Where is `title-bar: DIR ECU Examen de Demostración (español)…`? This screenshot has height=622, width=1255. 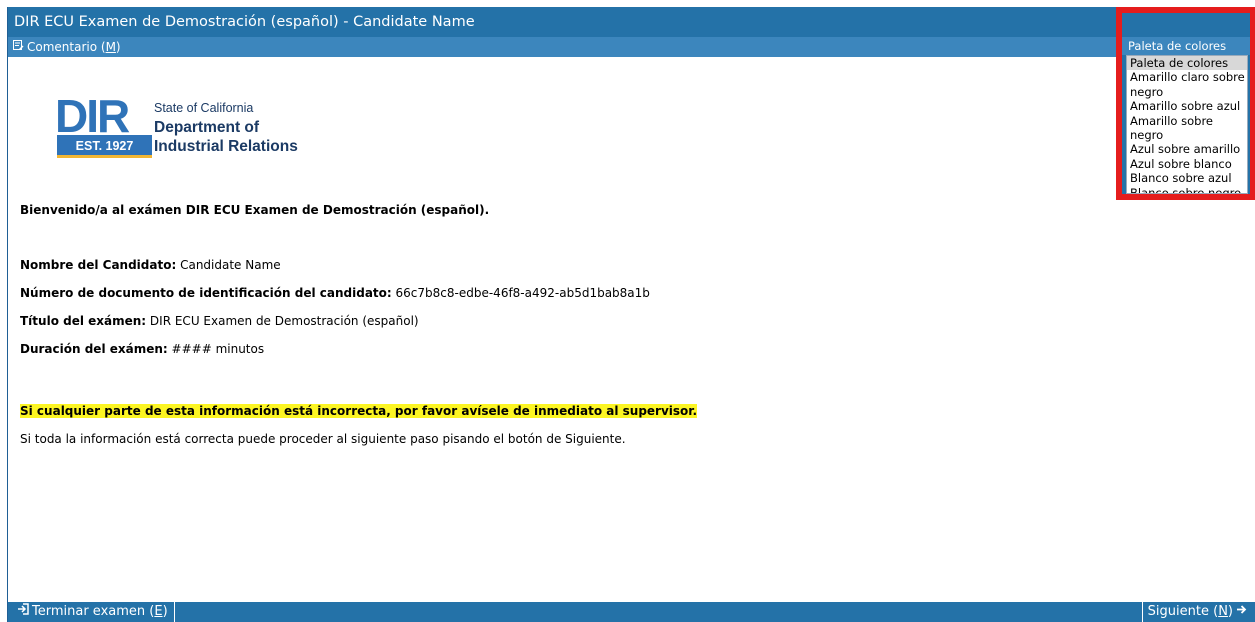
title-bar: DIR ECU Examen de Demostración (español)… is located at coordinates (631, 22).